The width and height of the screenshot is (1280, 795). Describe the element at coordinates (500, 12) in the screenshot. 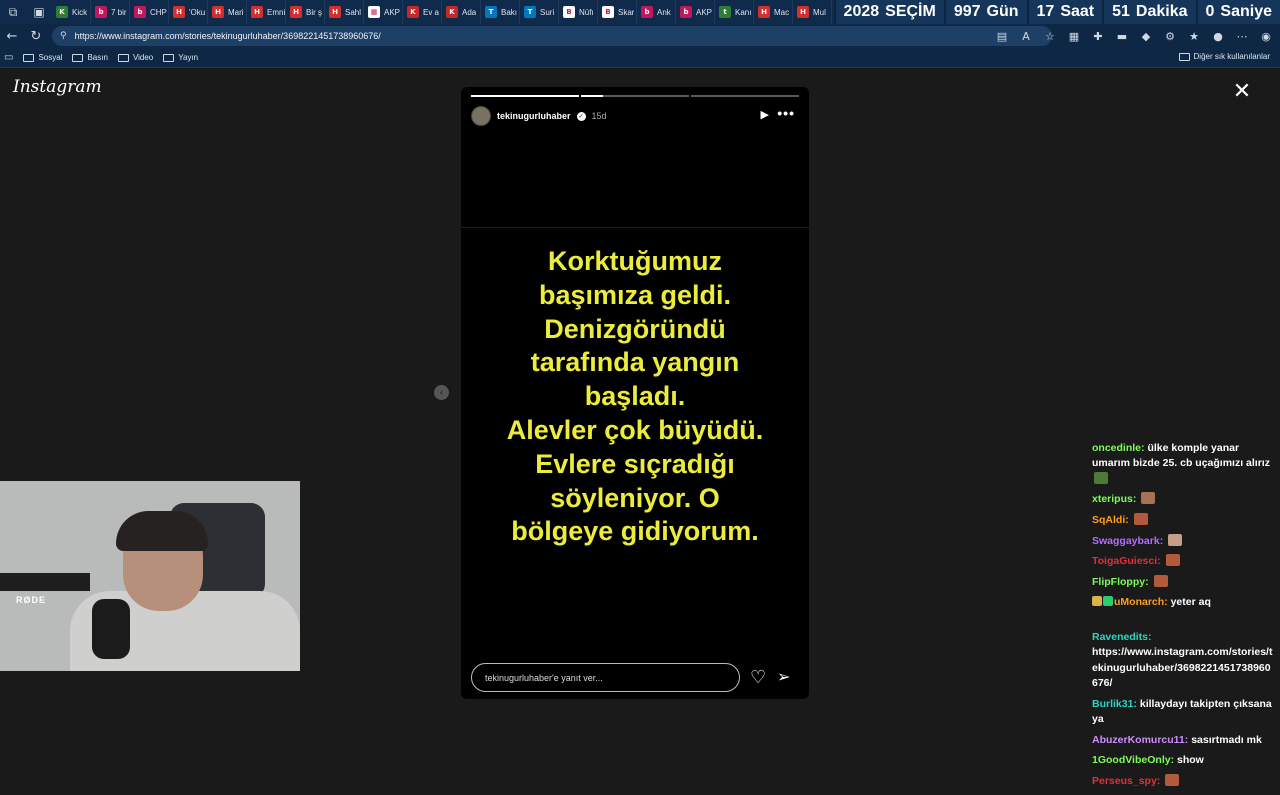

I see `browser-tab: T Bakı` at that location.